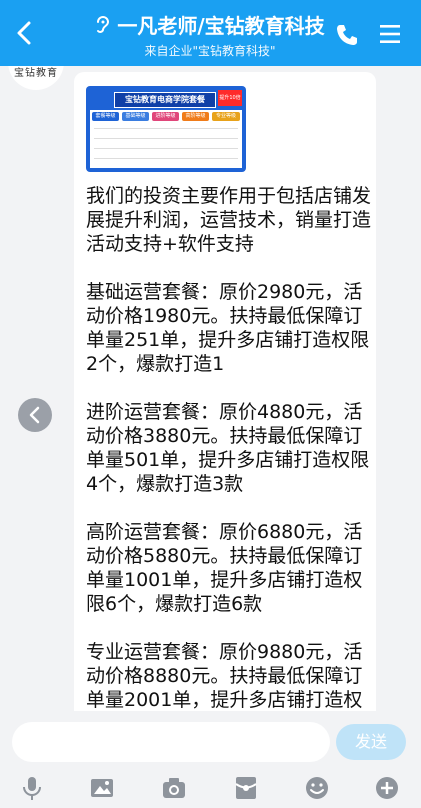 This screenshot has height=808, width=421. I want to click on poster-col-header: 专业等级, so click(226, 116).